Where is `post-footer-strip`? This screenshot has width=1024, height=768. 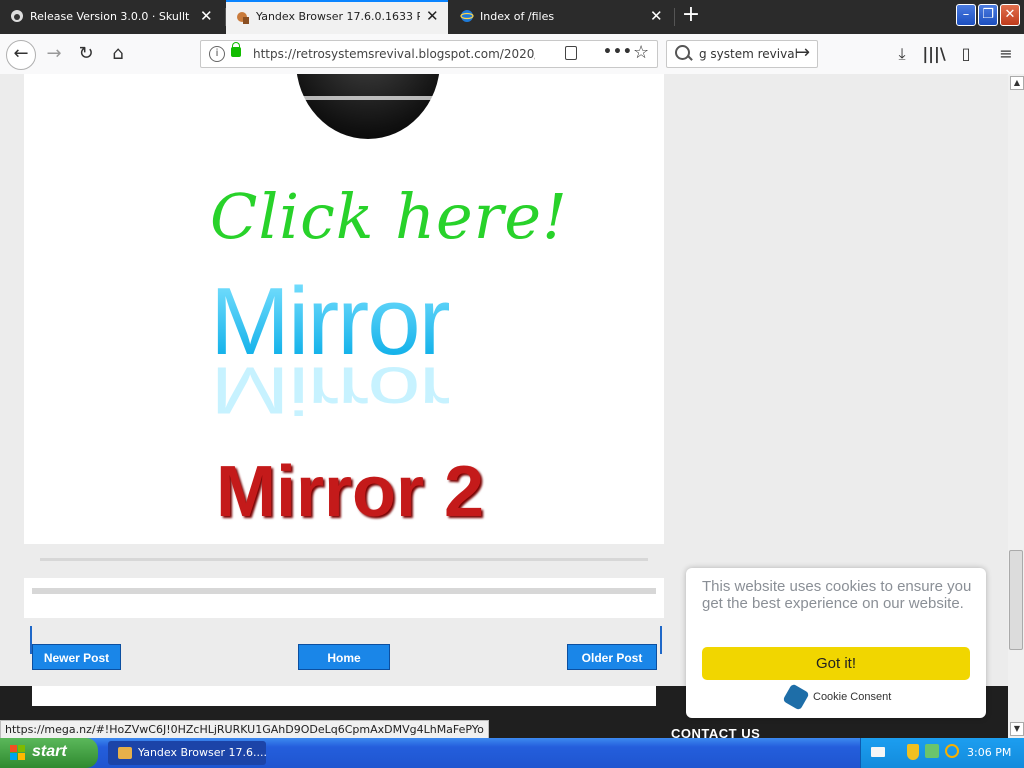 post-footer-strip is located at coordinates (344, 598).